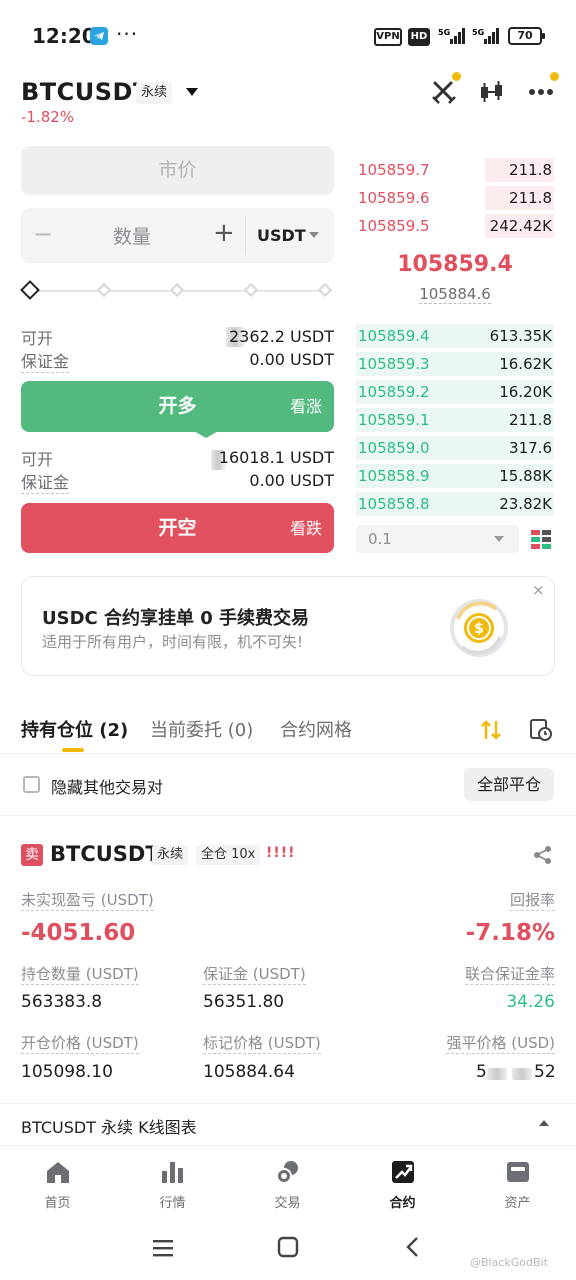  Describe the element at coordinates (530, 170) in the screenshot. I see `ask-quantity: 211.8` at that location.